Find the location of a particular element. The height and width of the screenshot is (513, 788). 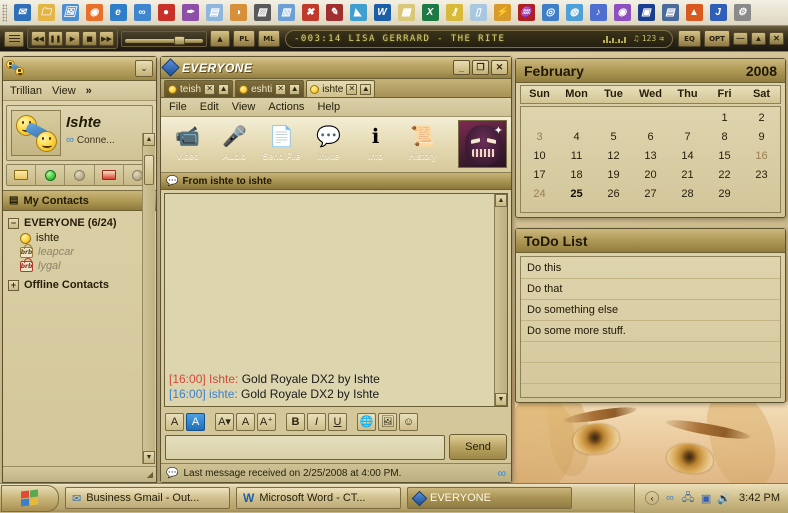

message-input-row: Send is located at coordinates (336, 447).